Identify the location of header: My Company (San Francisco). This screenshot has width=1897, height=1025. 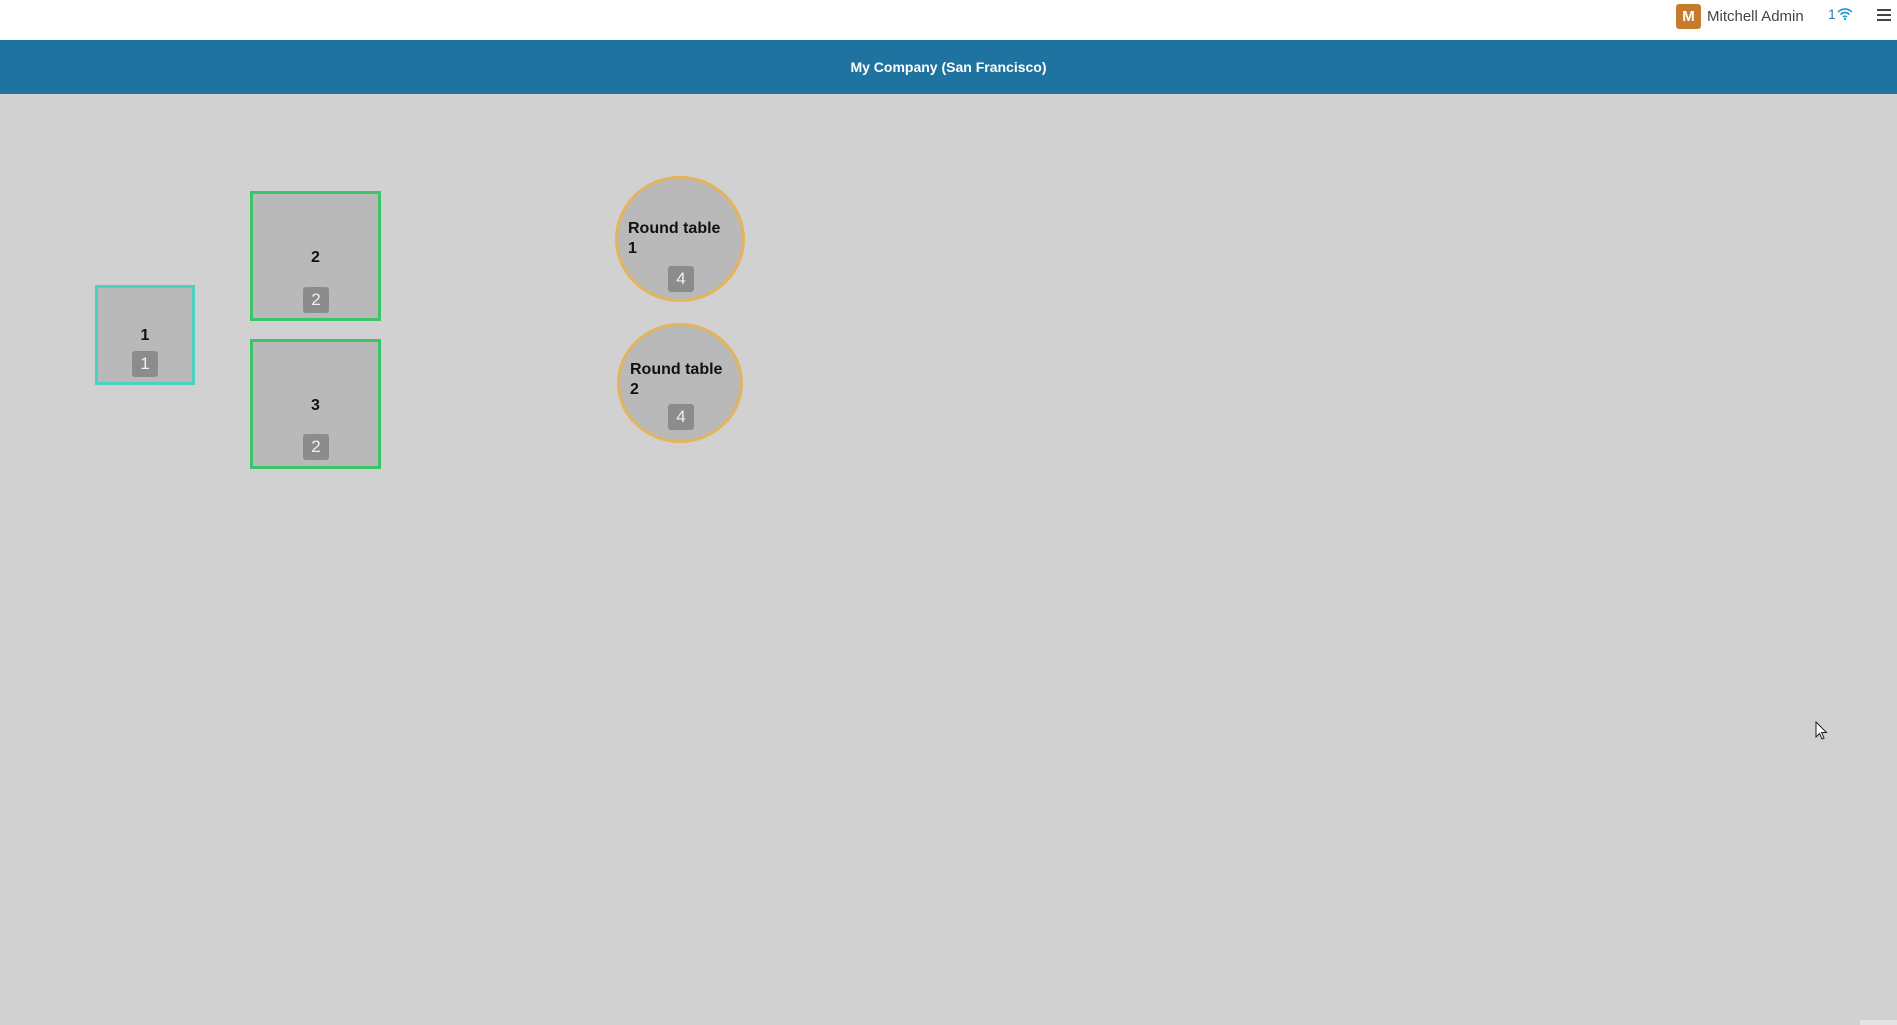
(948, 67).